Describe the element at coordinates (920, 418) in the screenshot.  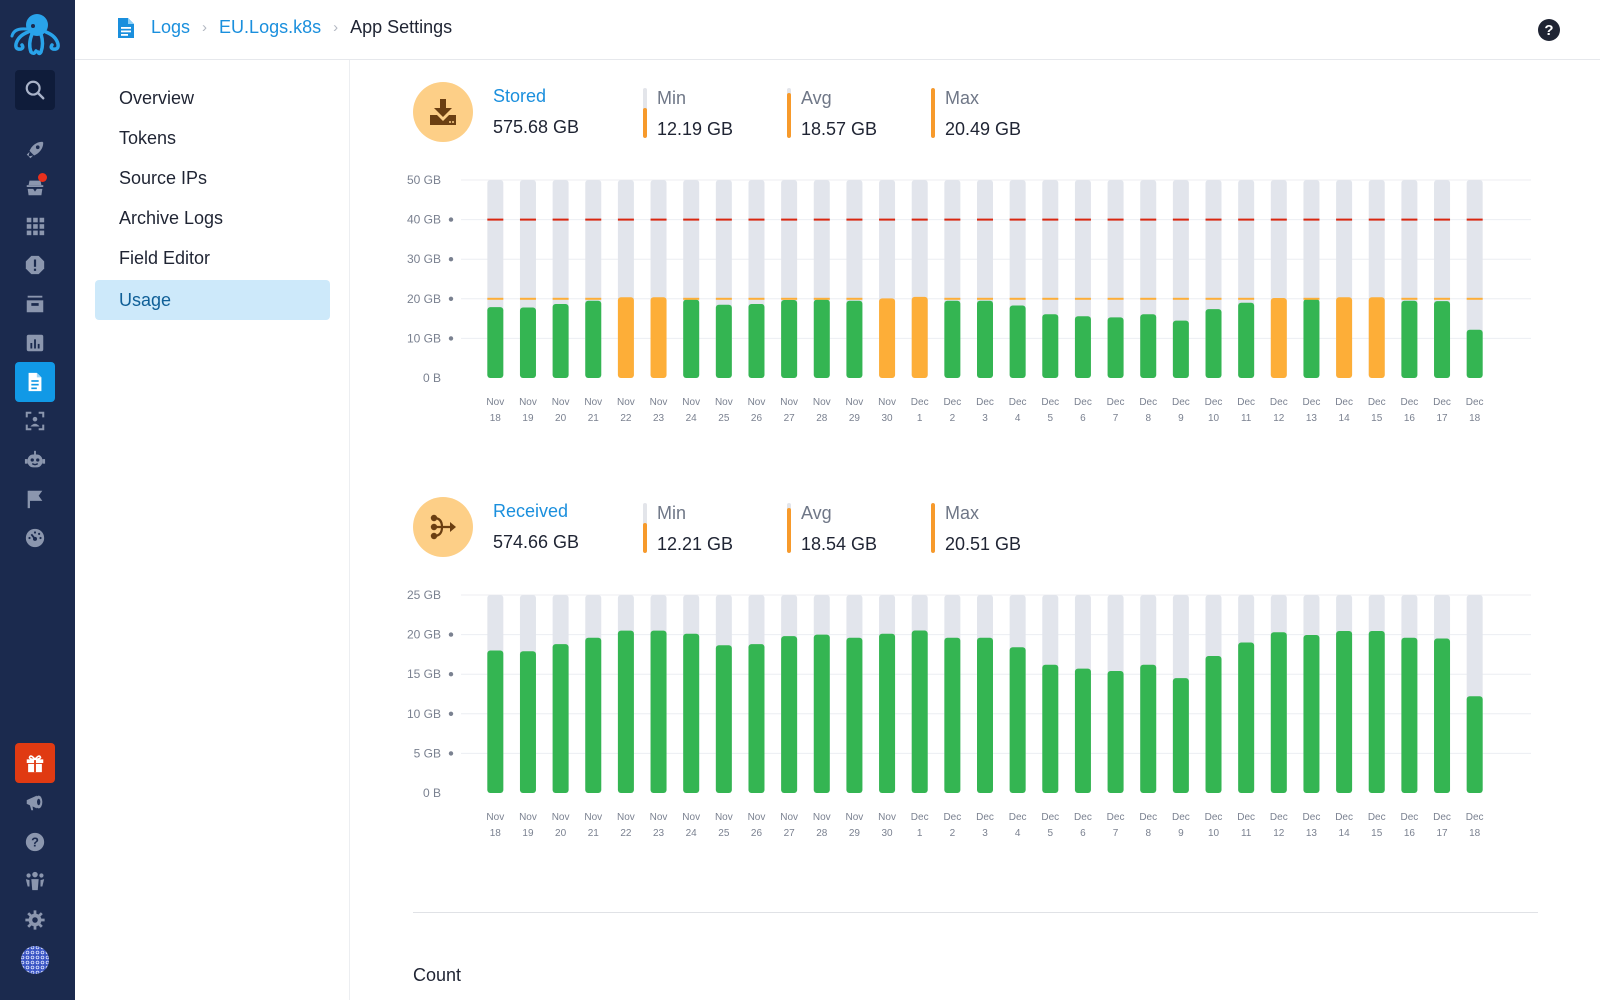
I see `x-tick-day: 1` at that location.